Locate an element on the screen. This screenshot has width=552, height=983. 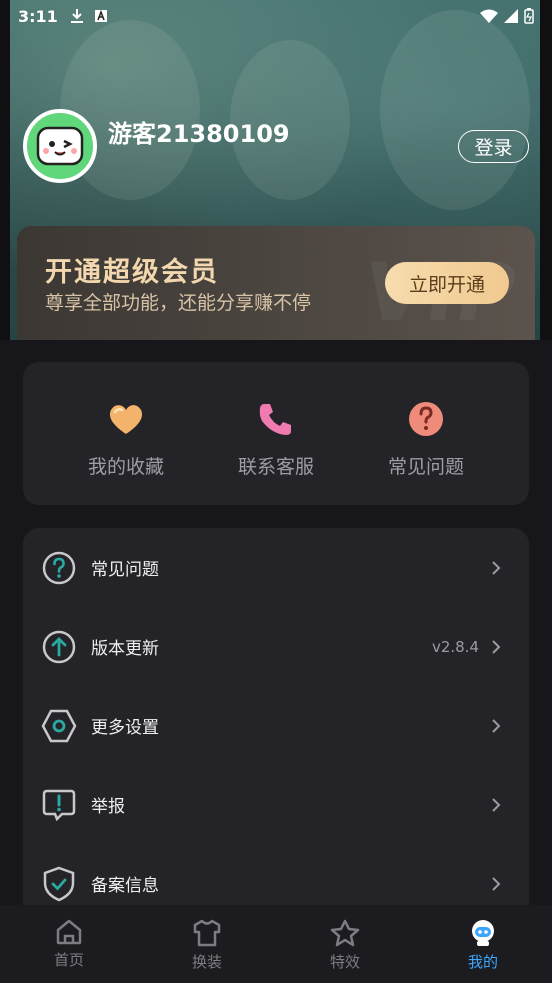
quick-item-faq: 常见问题 is located at coordinates (426, 433).